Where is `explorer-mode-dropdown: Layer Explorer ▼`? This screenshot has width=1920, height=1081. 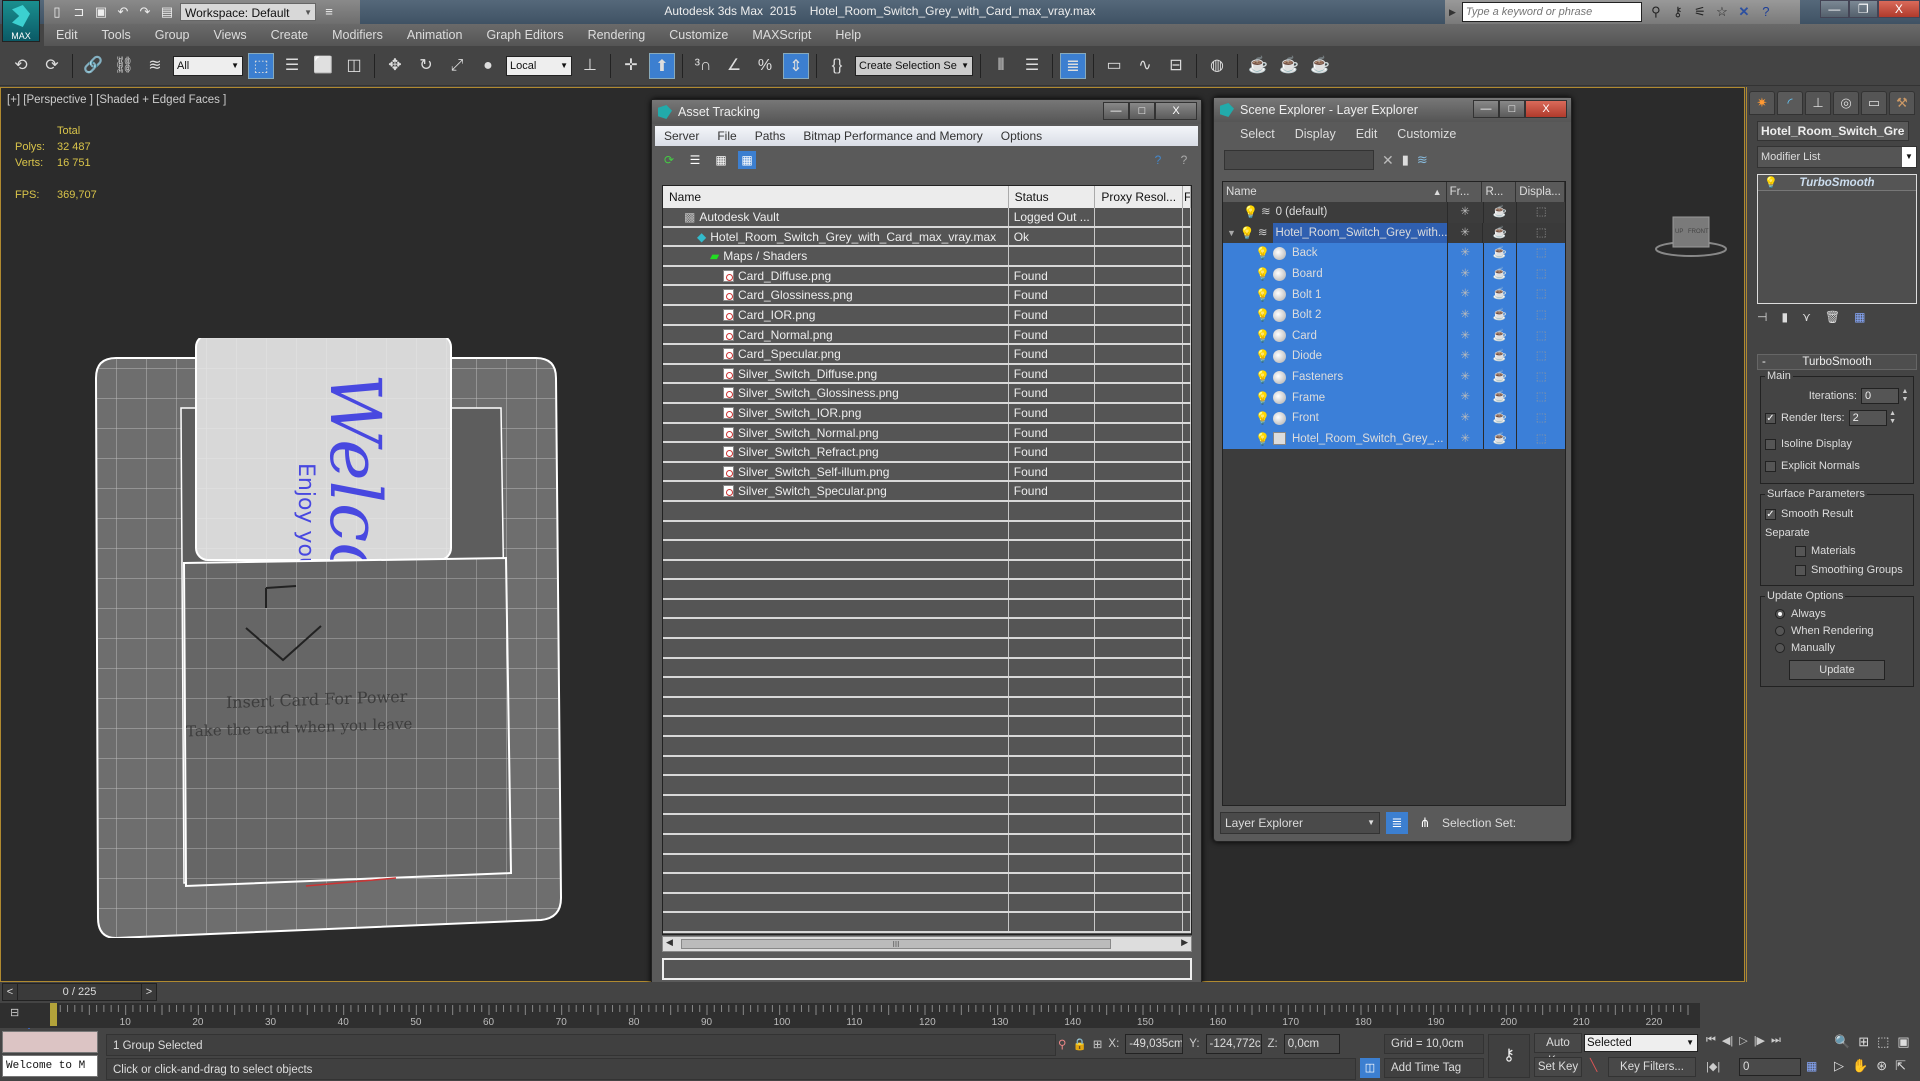
explorer-mode-dropdown: Layer Explorer ▼ is located at coordinates (1300, 823).